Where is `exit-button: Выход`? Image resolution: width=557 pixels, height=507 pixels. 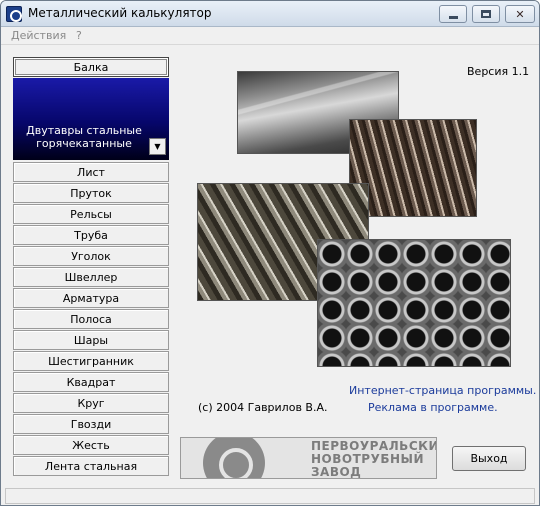 exit-button: Выход is located at coordinates (489, 458).